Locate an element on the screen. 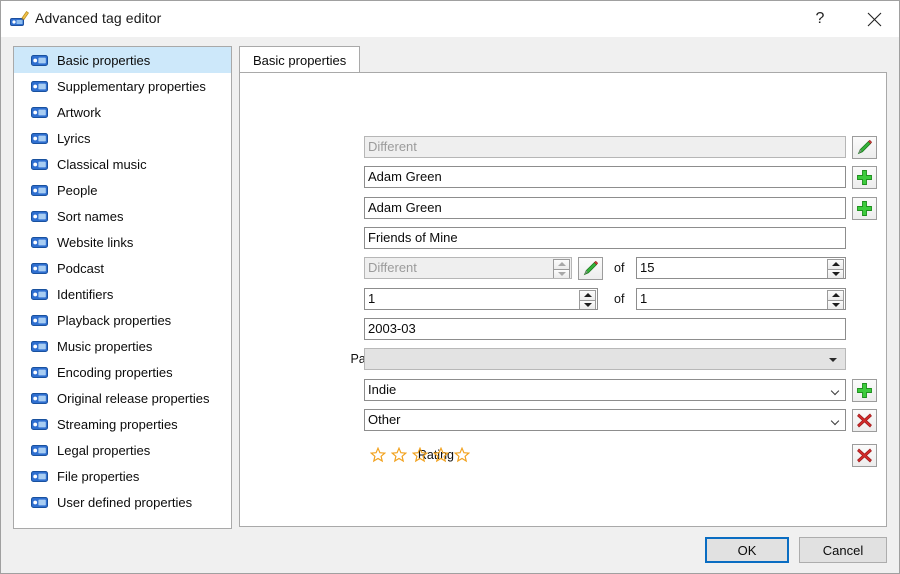 The image size is (900, 574). genre-secondary-remove-button is located at coordinates (864, 420).